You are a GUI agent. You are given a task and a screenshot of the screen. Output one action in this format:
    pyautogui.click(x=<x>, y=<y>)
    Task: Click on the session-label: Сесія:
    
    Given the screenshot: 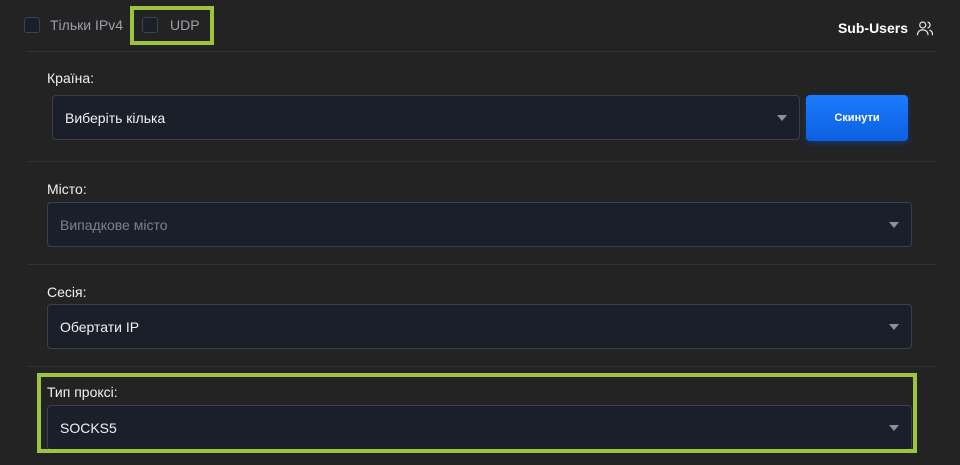 What is the action you would take?
    pyautogui.click(x=67, y=292)
    